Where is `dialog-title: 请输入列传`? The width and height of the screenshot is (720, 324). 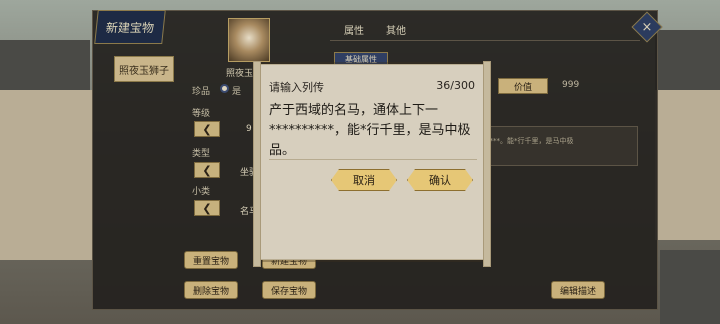
dialog-title: 请输入列传 is located at coordinates (296, 87).